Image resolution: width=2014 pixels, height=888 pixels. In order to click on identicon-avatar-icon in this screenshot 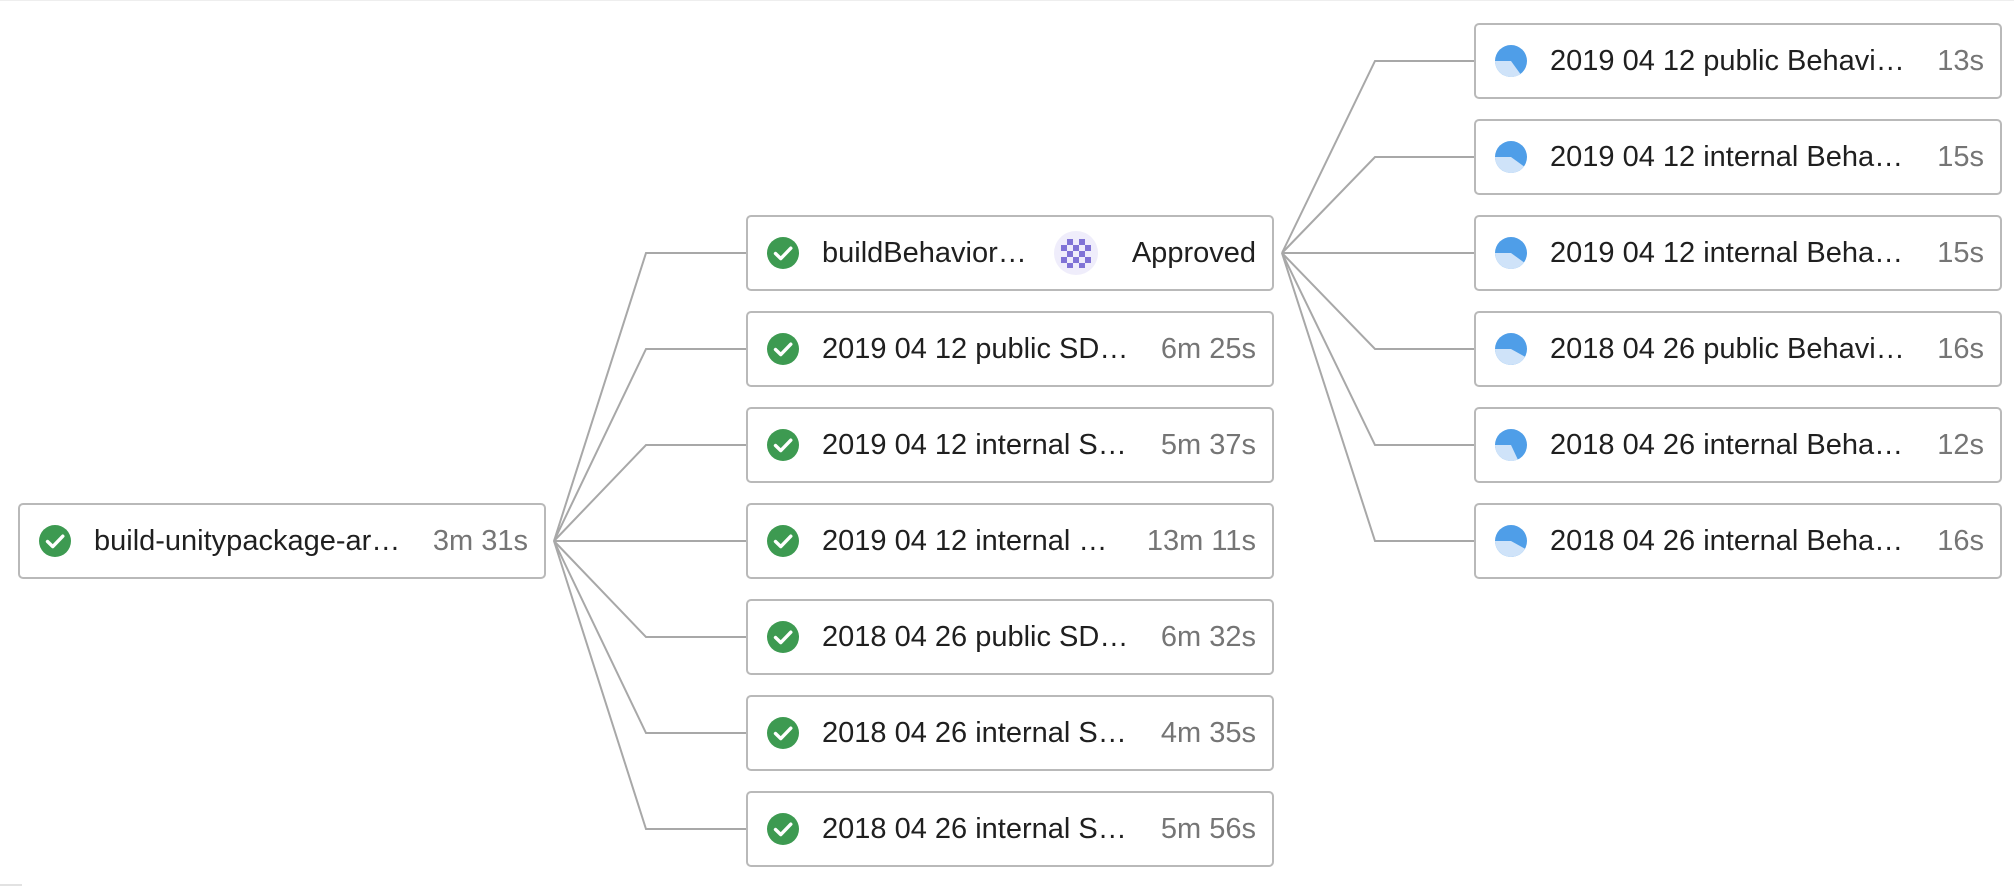, I will do `click(1075, 253)`.